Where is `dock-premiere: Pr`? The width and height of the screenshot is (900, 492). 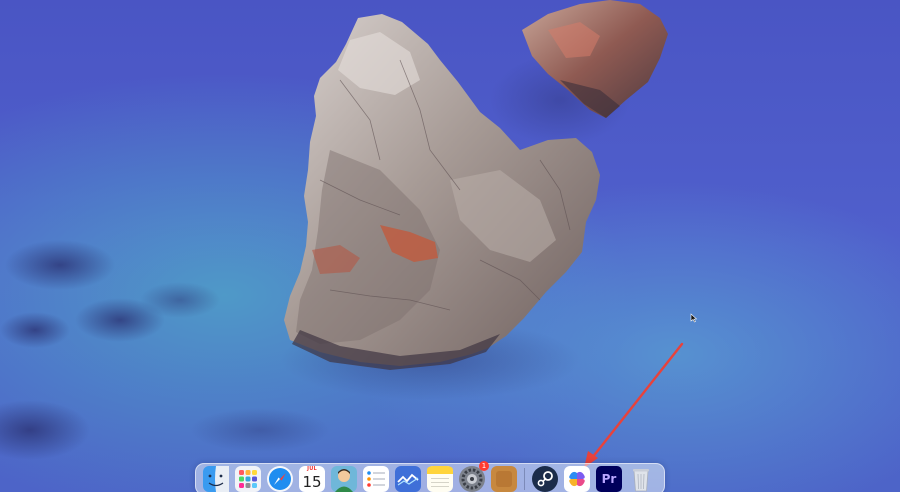
dock-premiere: Pr is located at coordinates (609, 478).